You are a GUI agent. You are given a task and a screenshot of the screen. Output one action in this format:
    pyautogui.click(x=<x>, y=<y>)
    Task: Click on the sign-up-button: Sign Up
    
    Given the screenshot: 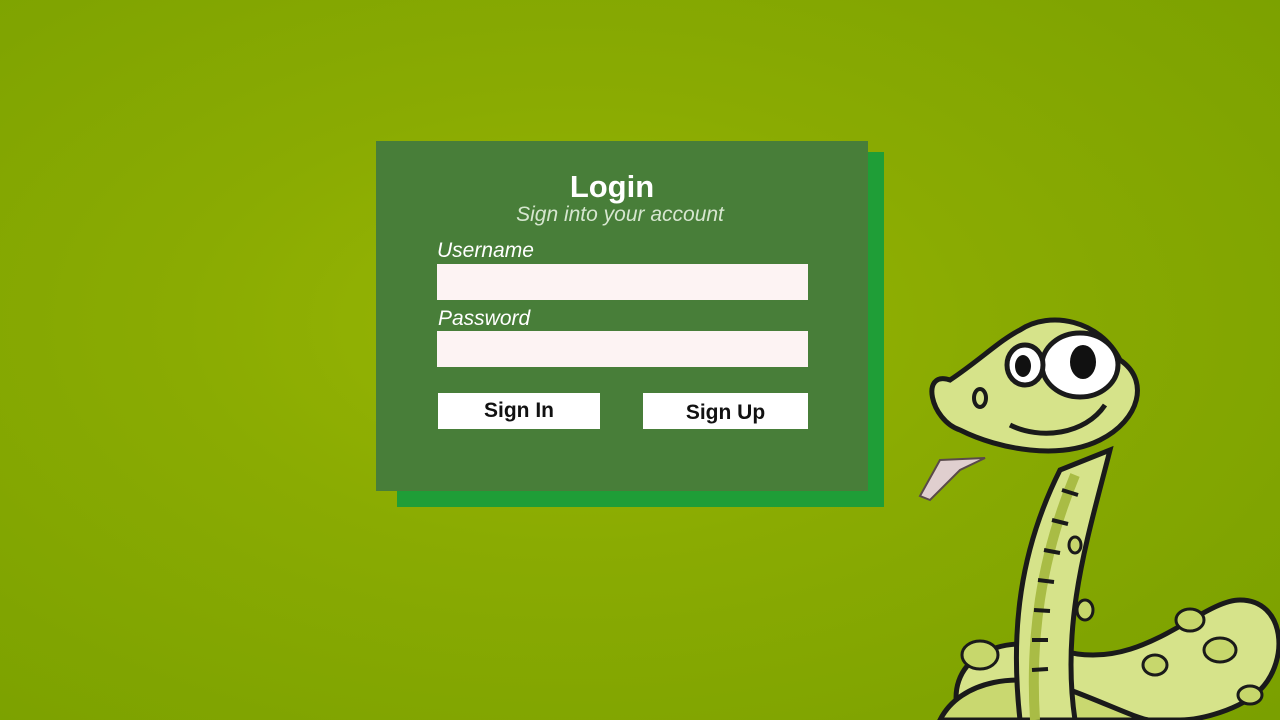 What is the action you would take?
    pyautogui.click(x=725, y=411)
    